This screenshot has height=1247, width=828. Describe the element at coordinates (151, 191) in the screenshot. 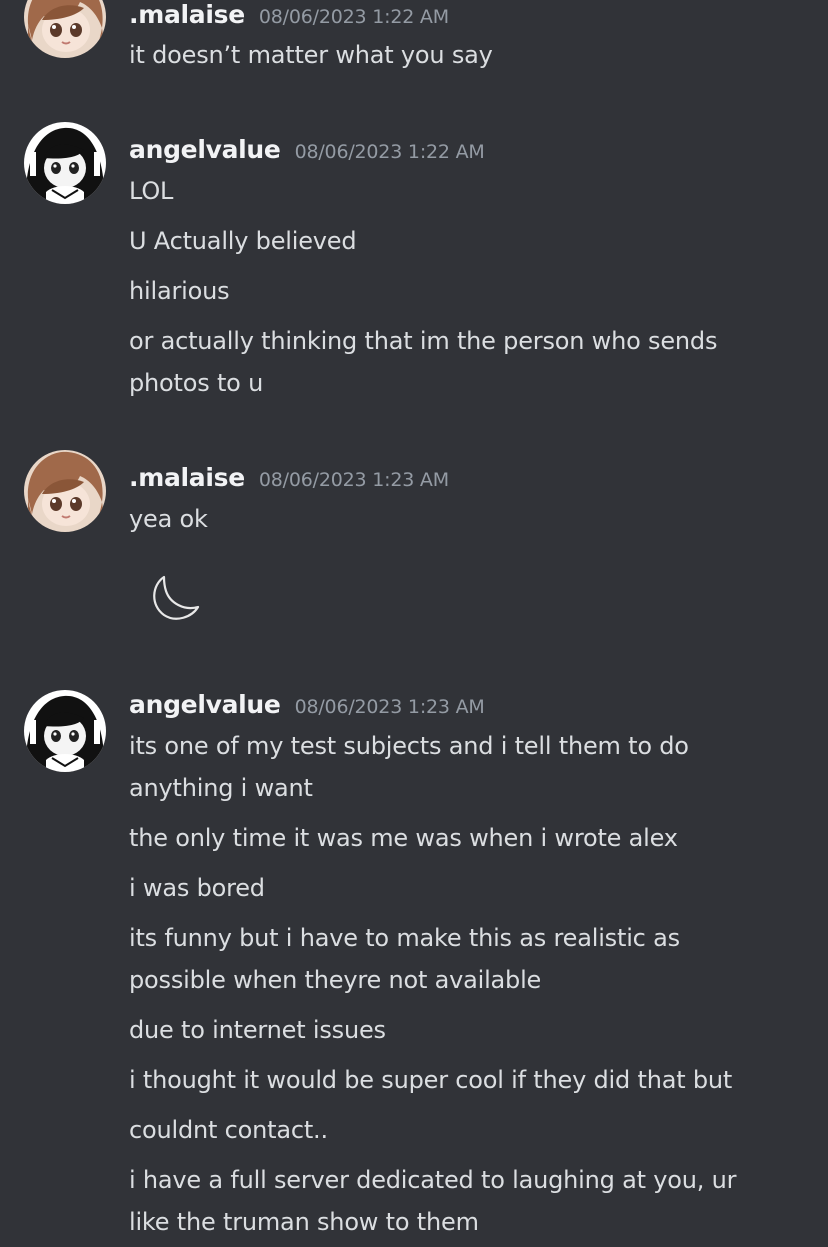

I see `message-text: LOL` at that location.